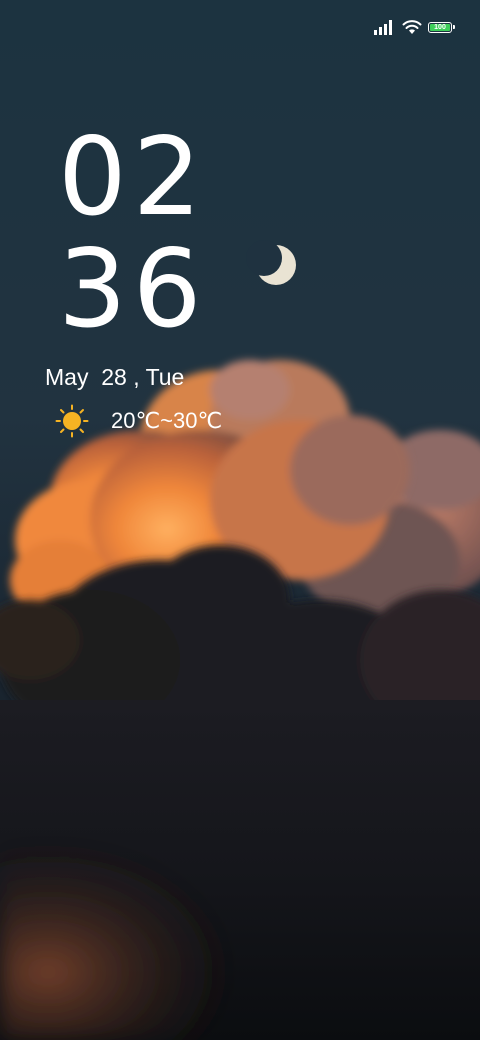  I want to click on lockscreen-date: May 28 , Tue, so click(115, 377).